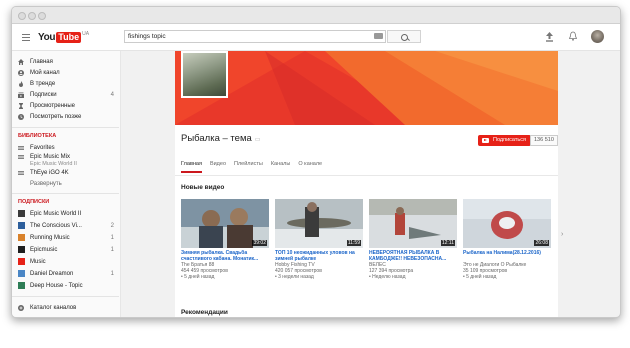 Image resolution: width=630 pixels, height=348 pixels. I want to click on clock-icon, so click(21, 116).